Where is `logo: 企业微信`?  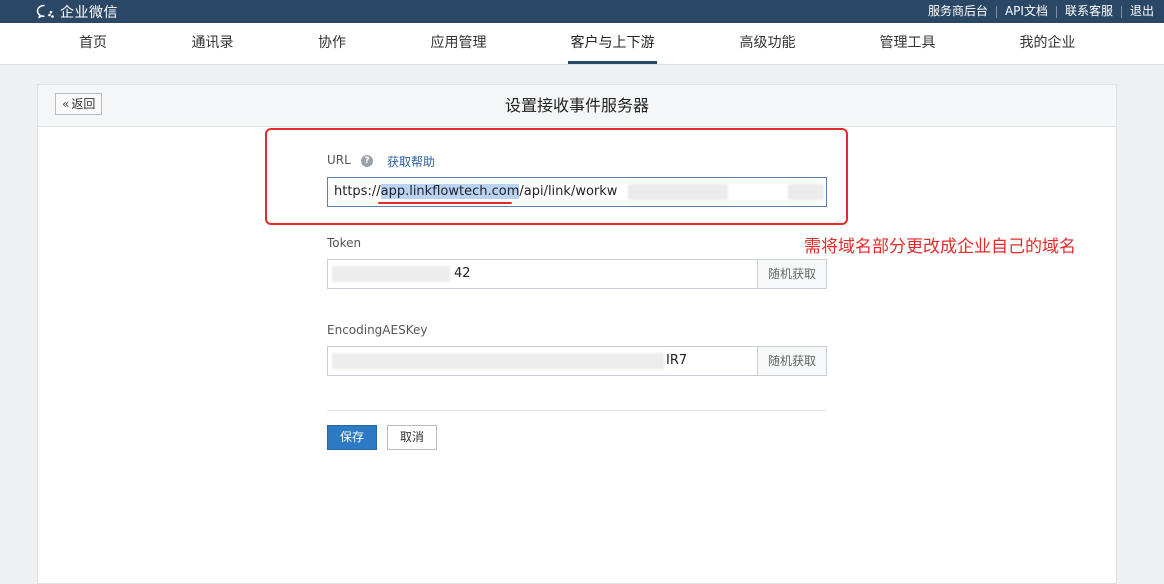
logo: 企业微信 is located at coordinates (77, 11).